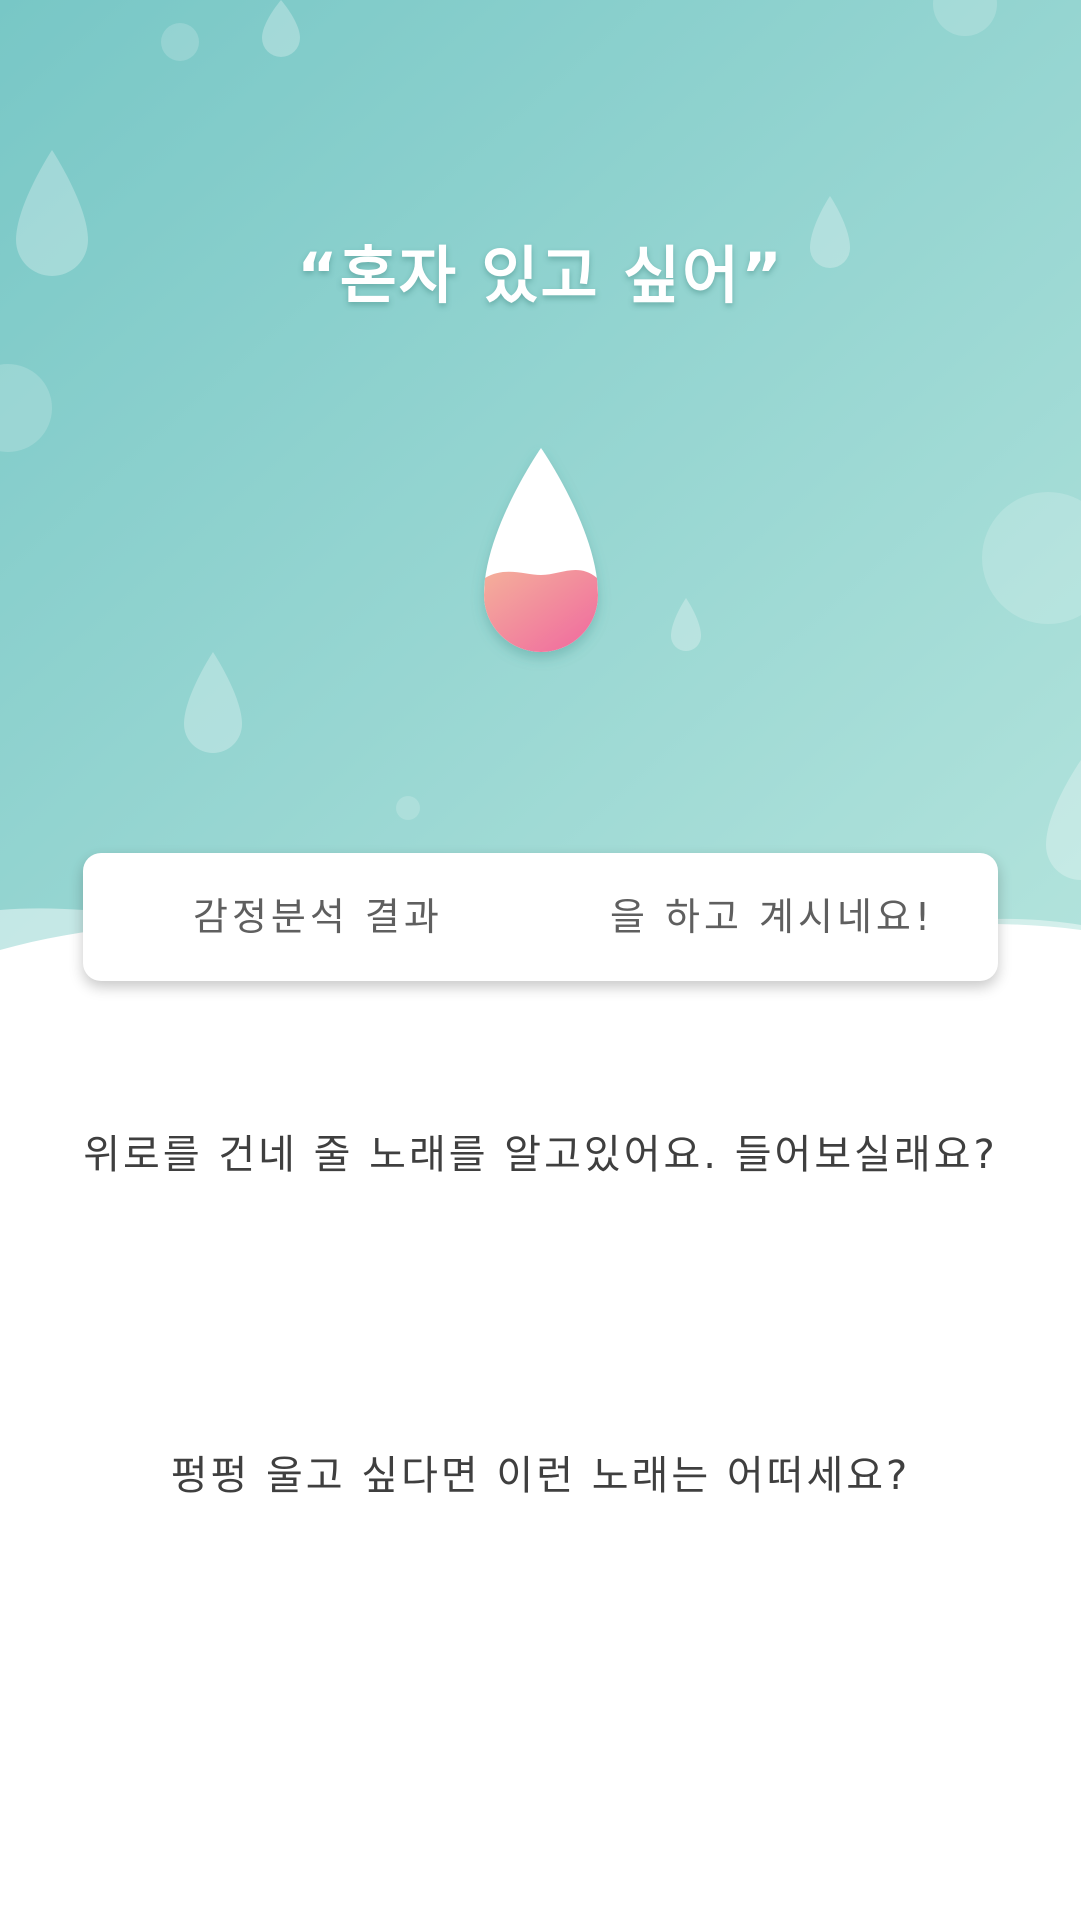 The height and width of the screenshot is (1920, 1081). What do you see at coordinates (540, 275) in the screenshot?
I see `emotion-quote-title: “혼자 있고 싶어”` at bounding box center [540, 275].